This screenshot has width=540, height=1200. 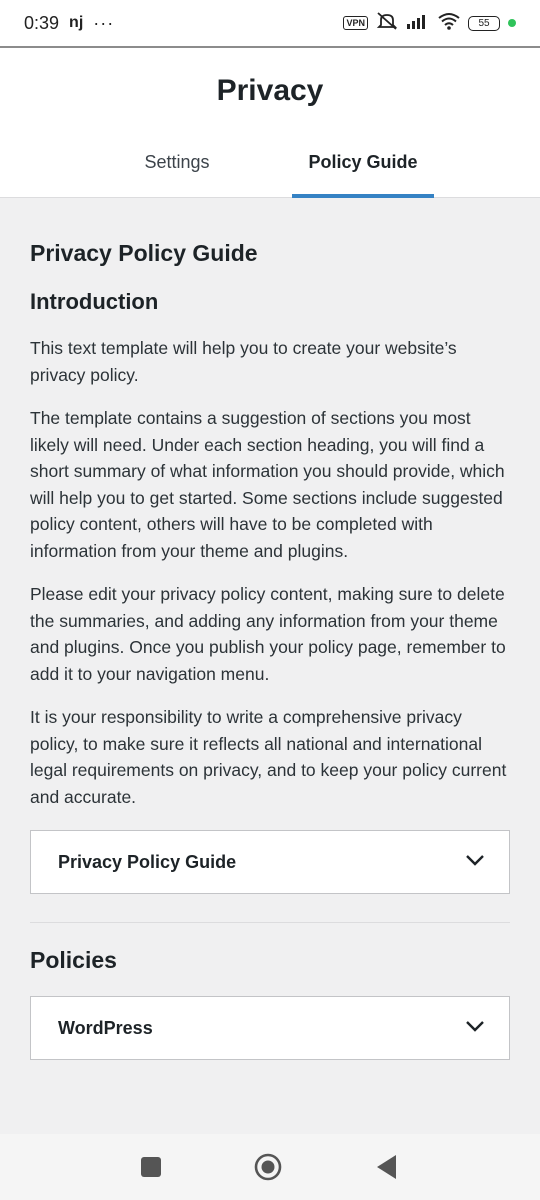 What do you see at coordinates (177, 167) in the screenshot?
I see `tab-settings: Settings` at bounding box center [177, 167].